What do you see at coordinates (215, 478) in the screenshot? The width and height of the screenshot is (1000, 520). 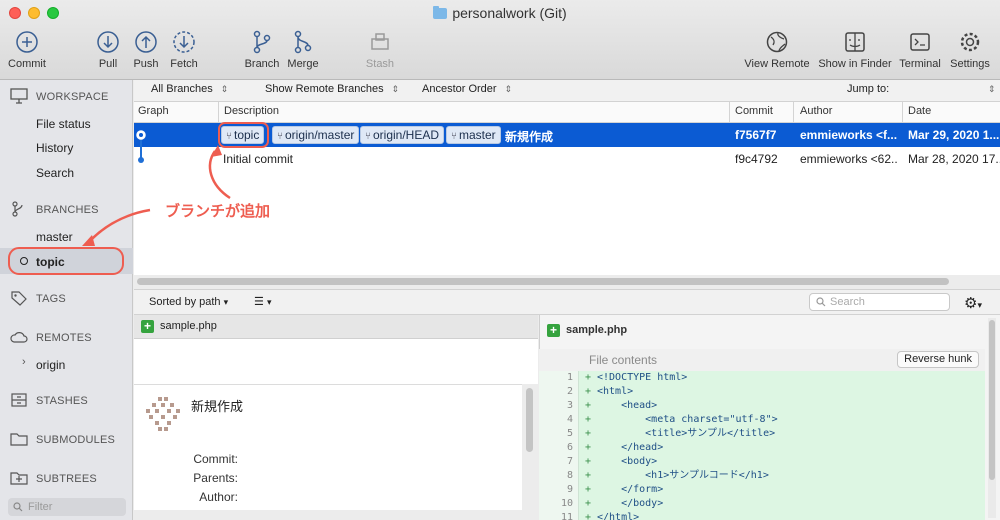 I see `parents-label: Parents:` at bounding box center [215, 478].